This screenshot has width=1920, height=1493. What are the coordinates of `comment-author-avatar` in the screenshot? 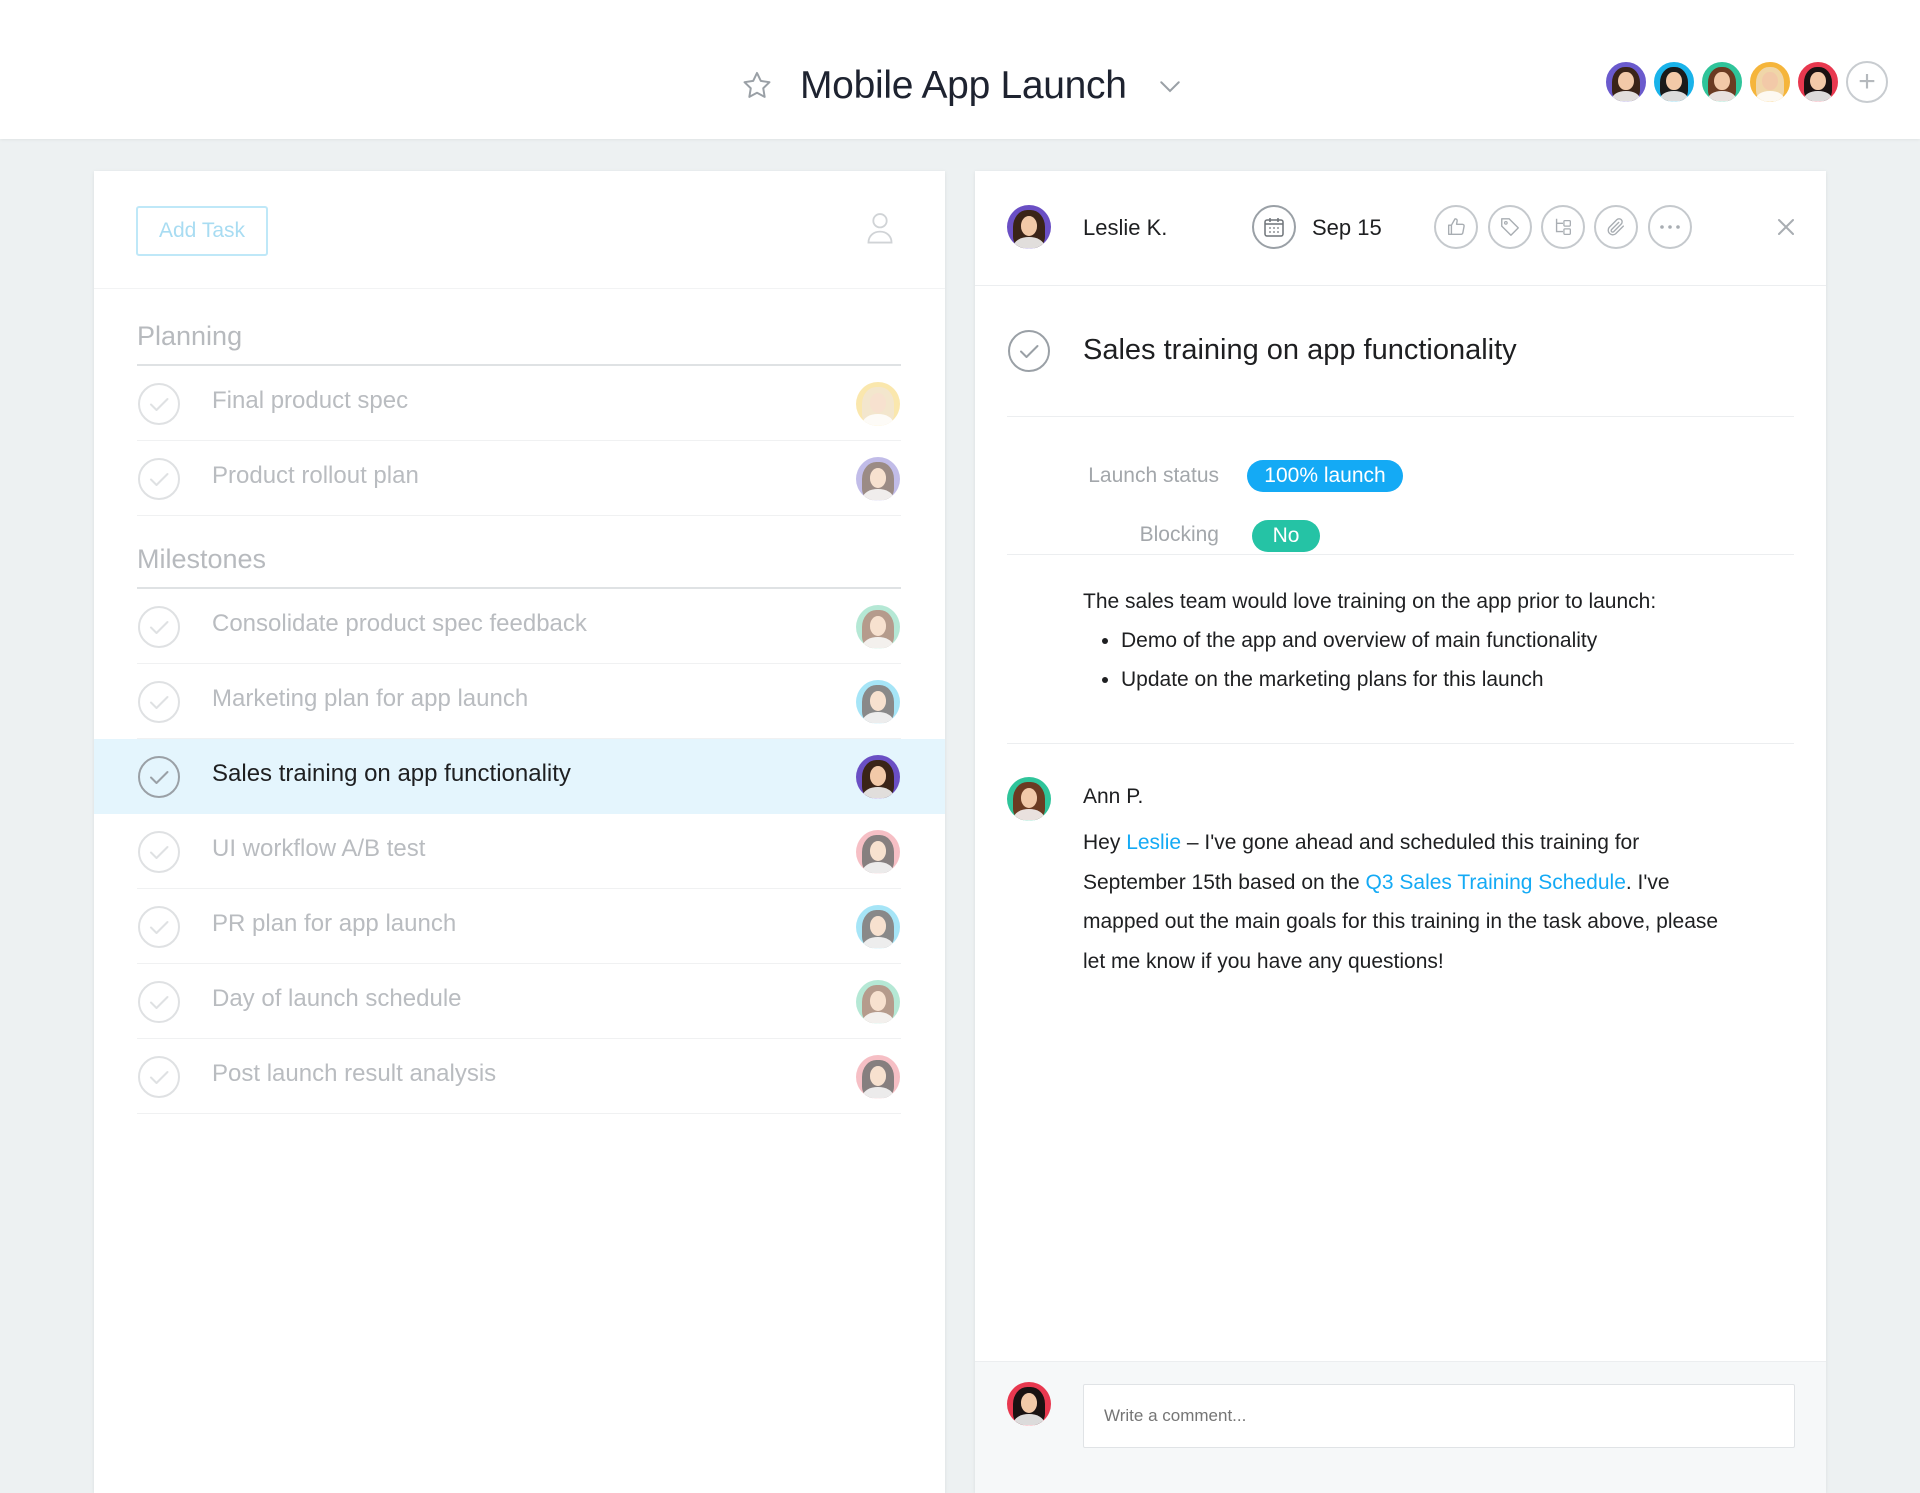 It's located at (1029, 799).